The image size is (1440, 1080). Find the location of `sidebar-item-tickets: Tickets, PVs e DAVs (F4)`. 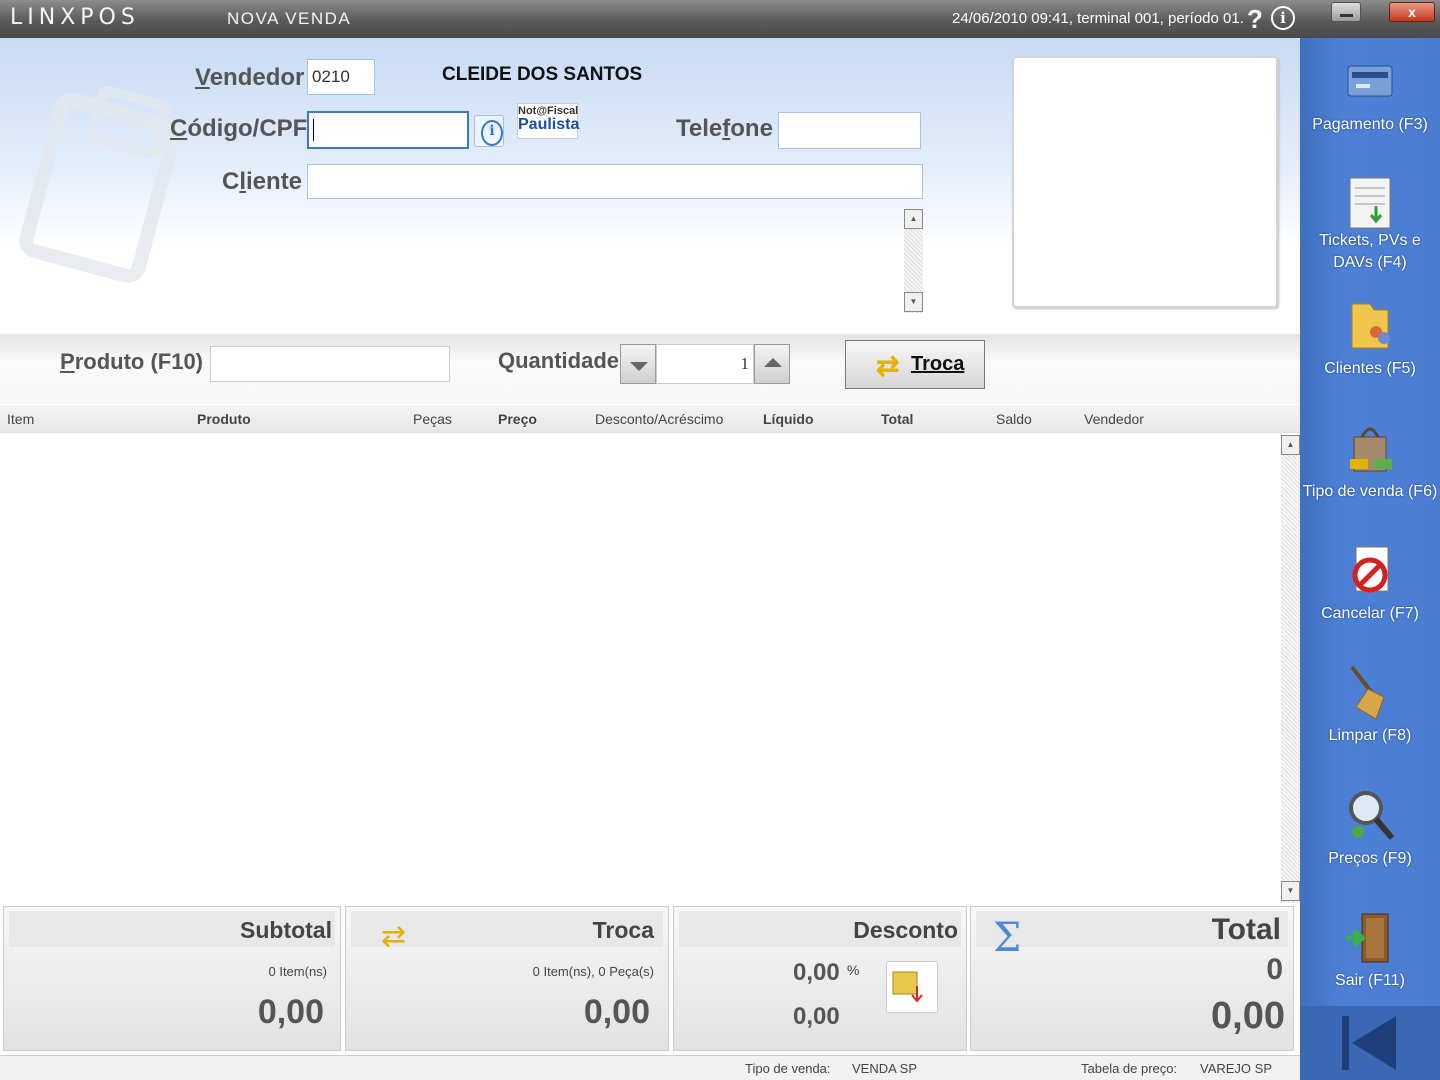

sidebar-item-tickets: Tickets, PVs e DAVs (F4) is located at coordinates (1370, 226).